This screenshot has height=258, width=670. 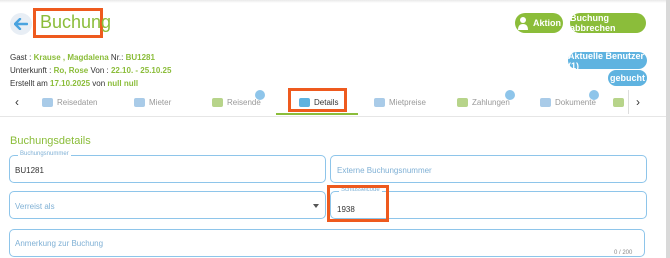 I want to click on page-title: Buchung, so click(x=76, y=22).